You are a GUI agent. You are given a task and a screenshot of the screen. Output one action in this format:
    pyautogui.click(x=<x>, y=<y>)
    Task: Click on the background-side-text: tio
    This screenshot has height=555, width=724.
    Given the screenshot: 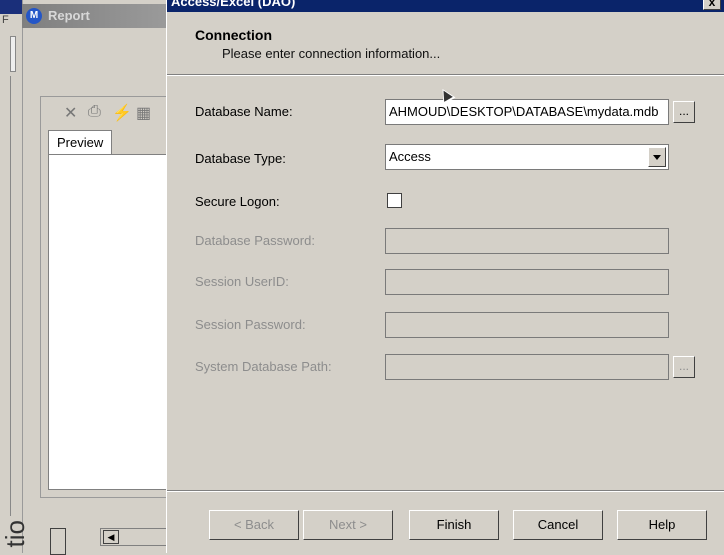 What is the action you would take?
    pyautogui.click(x=15, y=534)
    